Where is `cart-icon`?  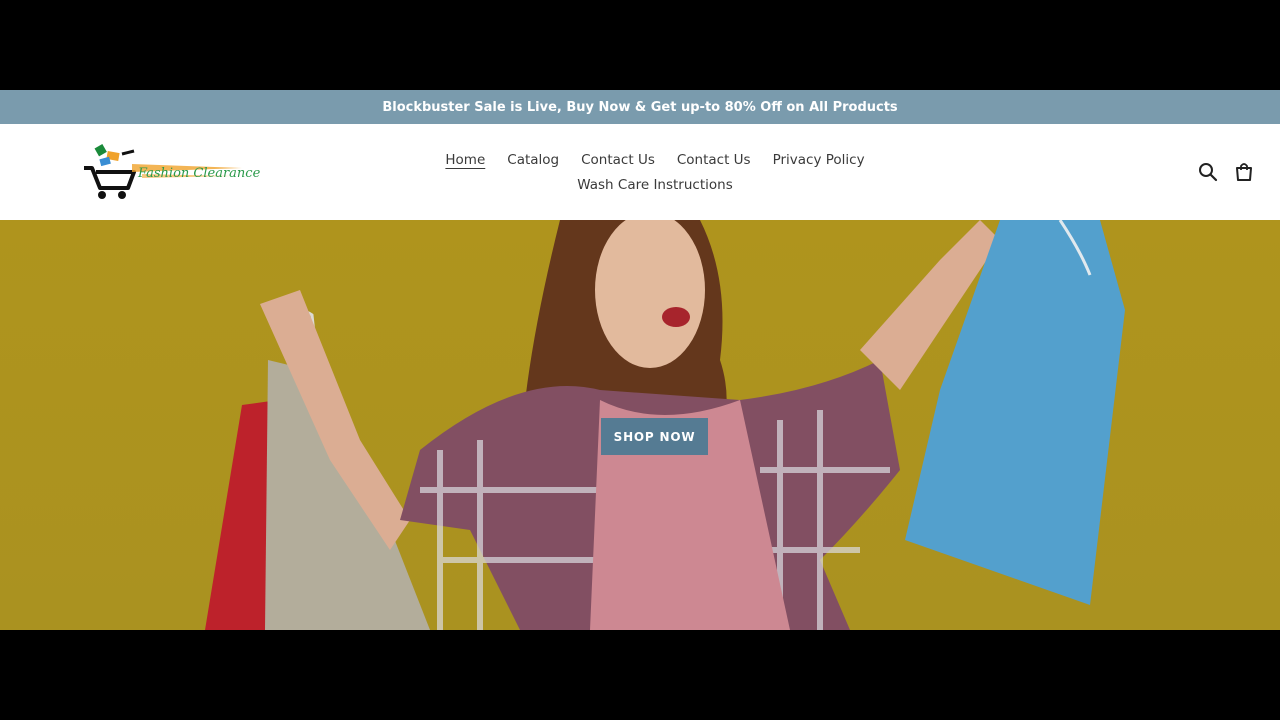 cart-icon is located at coordinates (1244, 172).